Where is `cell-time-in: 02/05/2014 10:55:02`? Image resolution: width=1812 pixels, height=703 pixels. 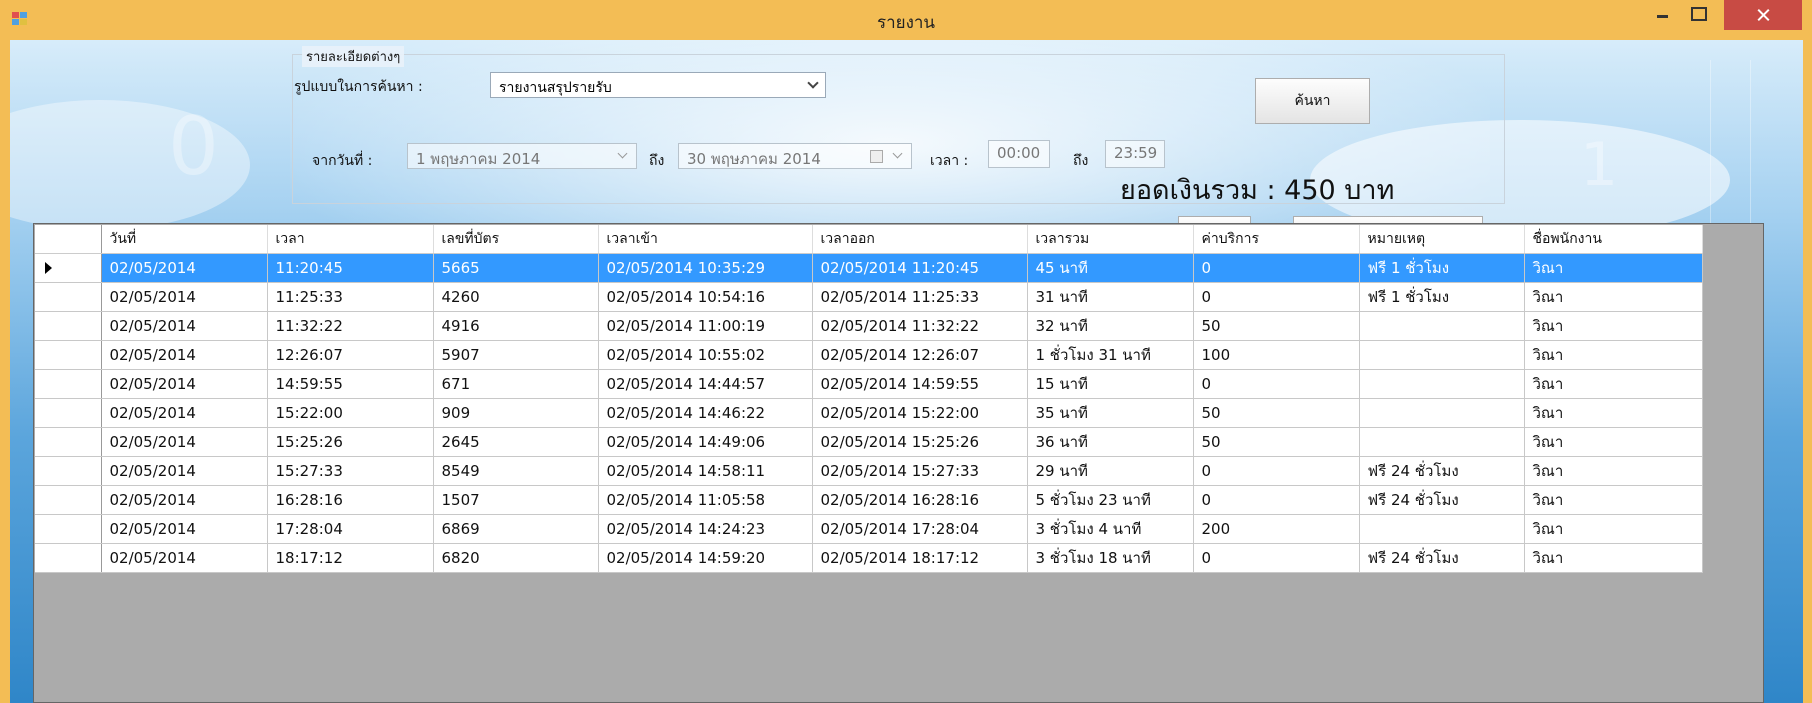 cell-time-in: 02/05/2014 10:55:02 is located at coordinates (705, 355).